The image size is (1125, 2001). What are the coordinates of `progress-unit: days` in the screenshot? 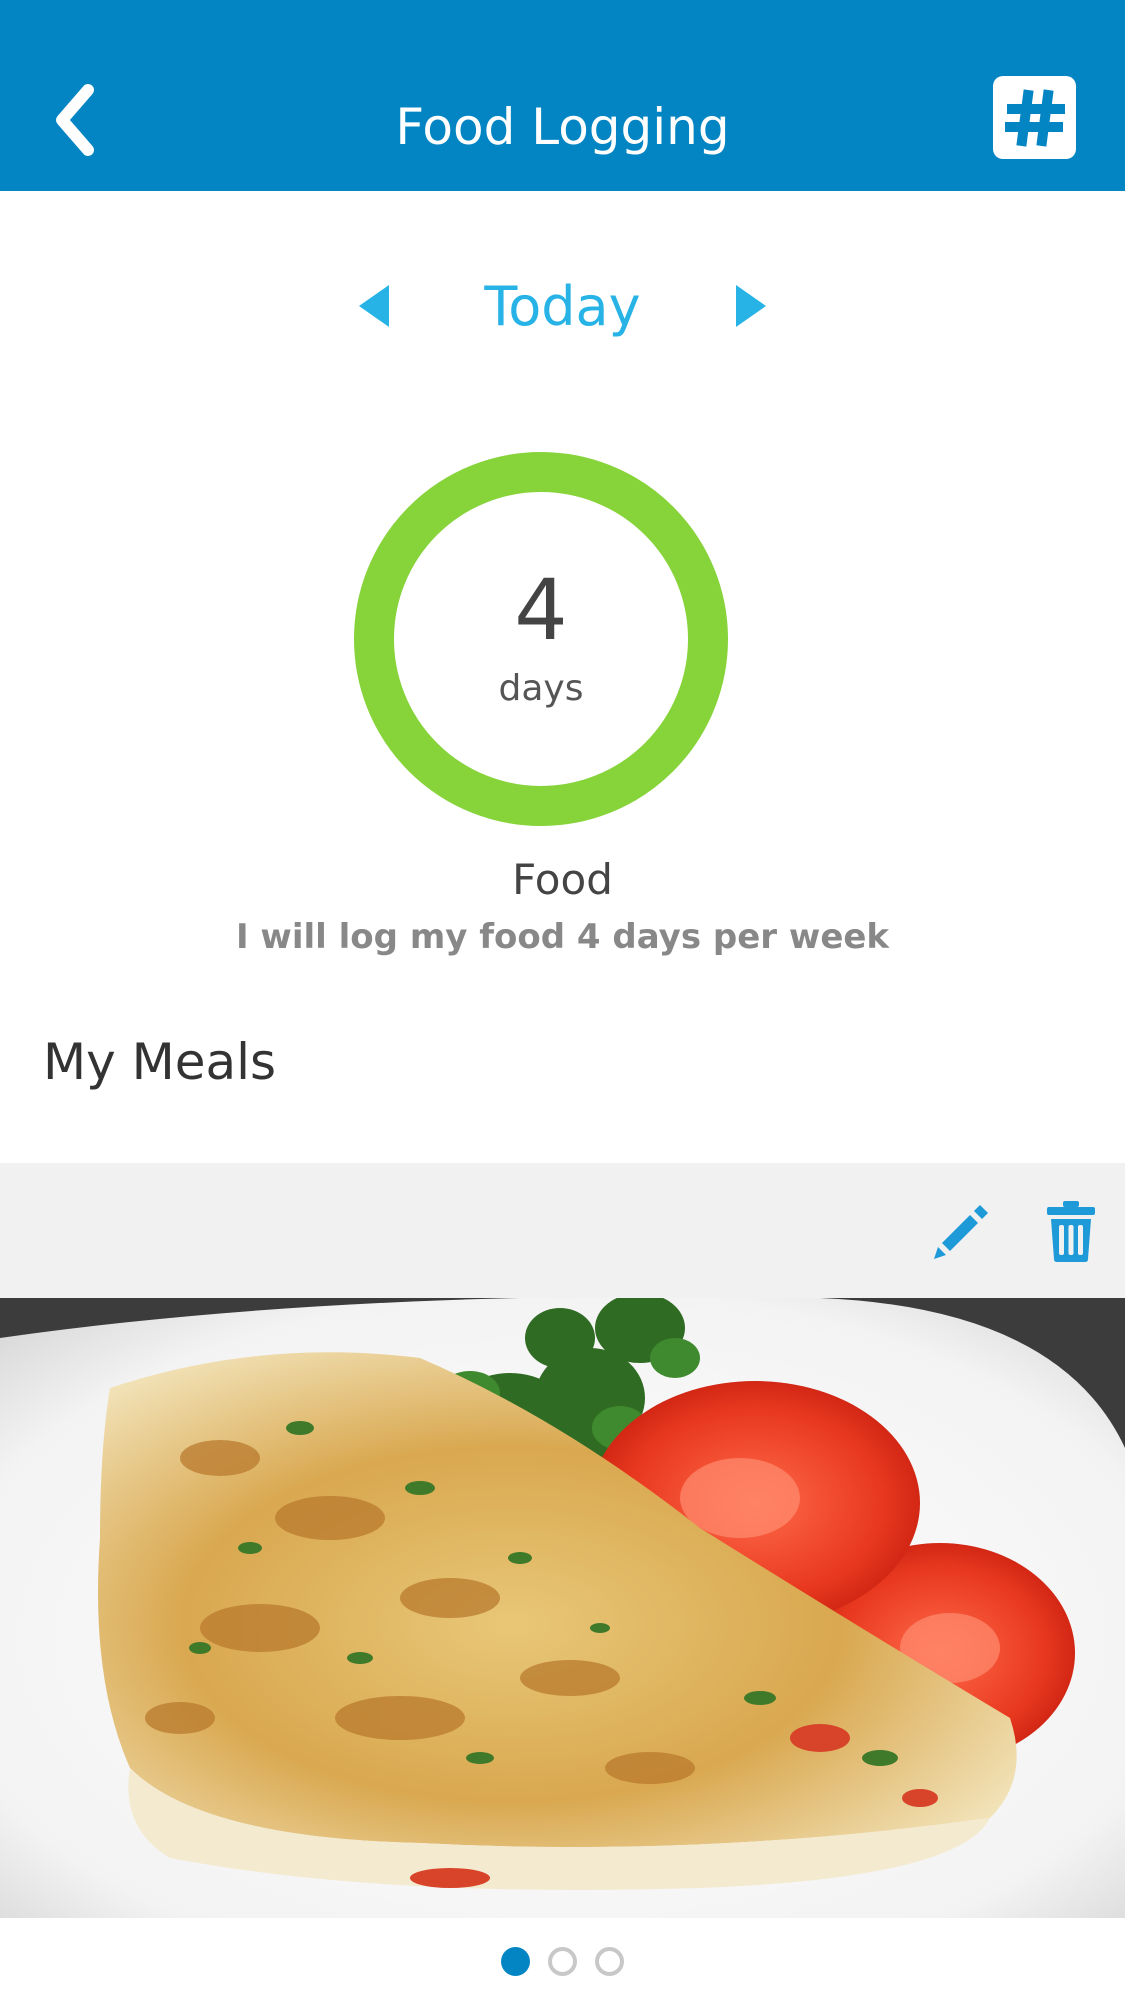 It's located at (541, 688).